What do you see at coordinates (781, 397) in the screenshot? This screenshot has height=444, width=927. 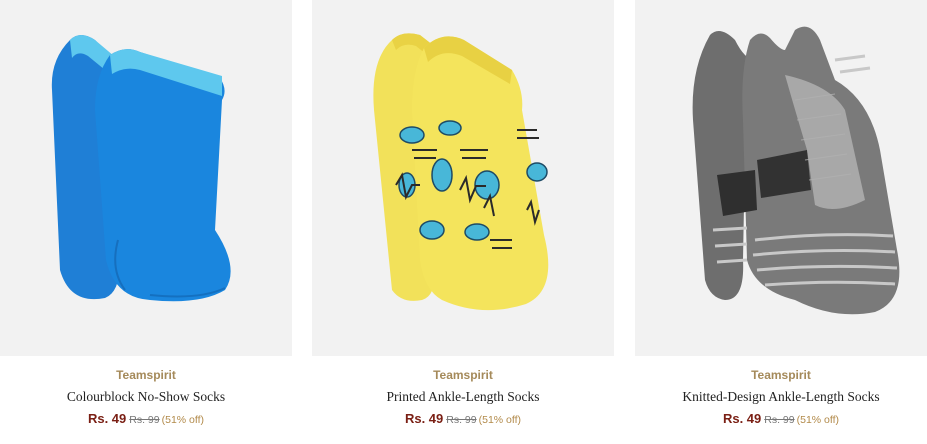 I see `product-name: Knitted-Design Ankle-Length Socks` at bounding box center [781, 397].